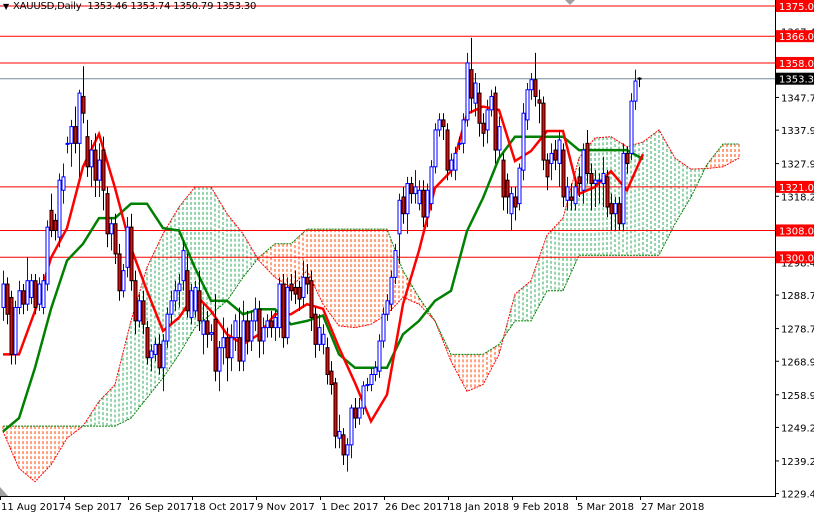 This screenshot has width=814, height=514. I want to click on x-tick-label: 26 Dec 2017, so click(417, 507).